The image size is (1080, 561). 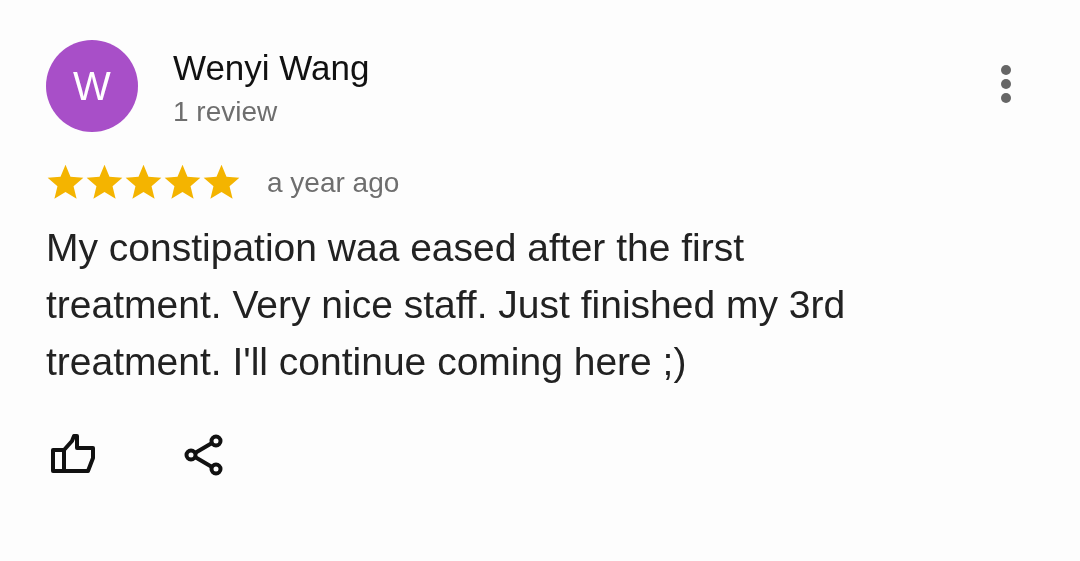 I want to click on review-date: a year ago, so click(x=333, y=182).